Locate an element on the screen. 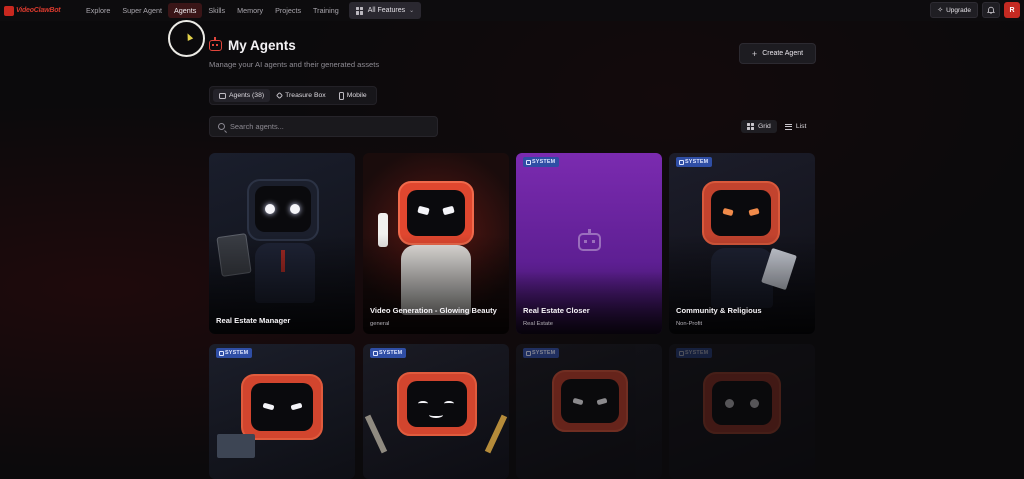 The height and width of the screenshot is (479, 1024). phone-icon is located at coordinates (341, 95).